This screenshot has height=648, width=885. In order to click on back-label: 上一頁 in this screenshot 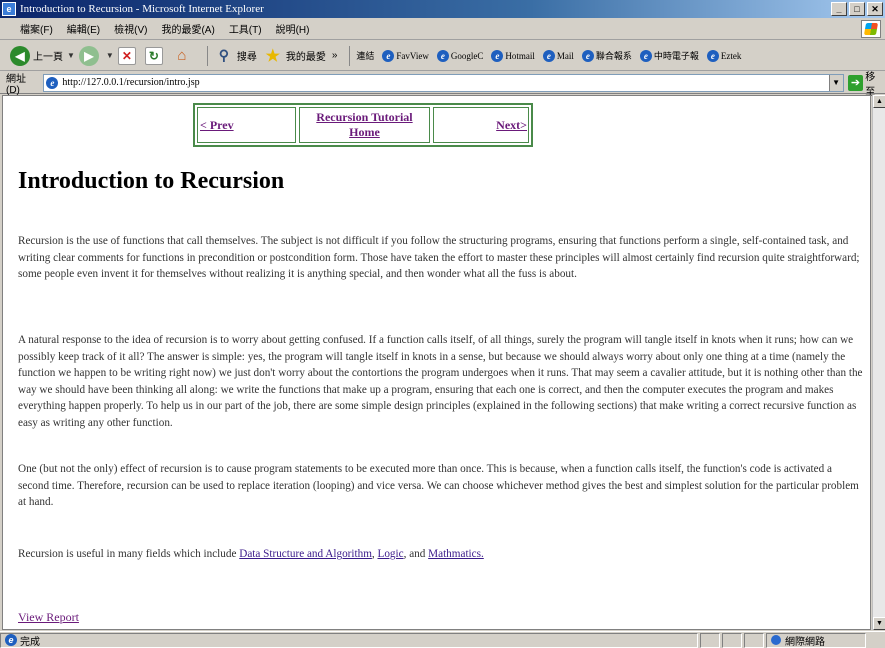, I will do `click(48, 57)`.